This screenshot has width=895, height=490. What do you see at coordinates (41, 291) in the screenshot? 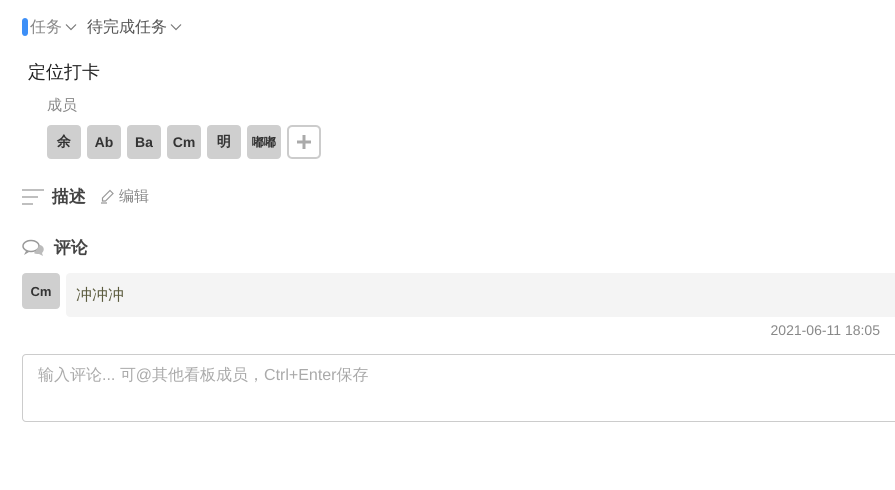
I see `commenter-avatar: Cm` at bounding box center [41, 291].